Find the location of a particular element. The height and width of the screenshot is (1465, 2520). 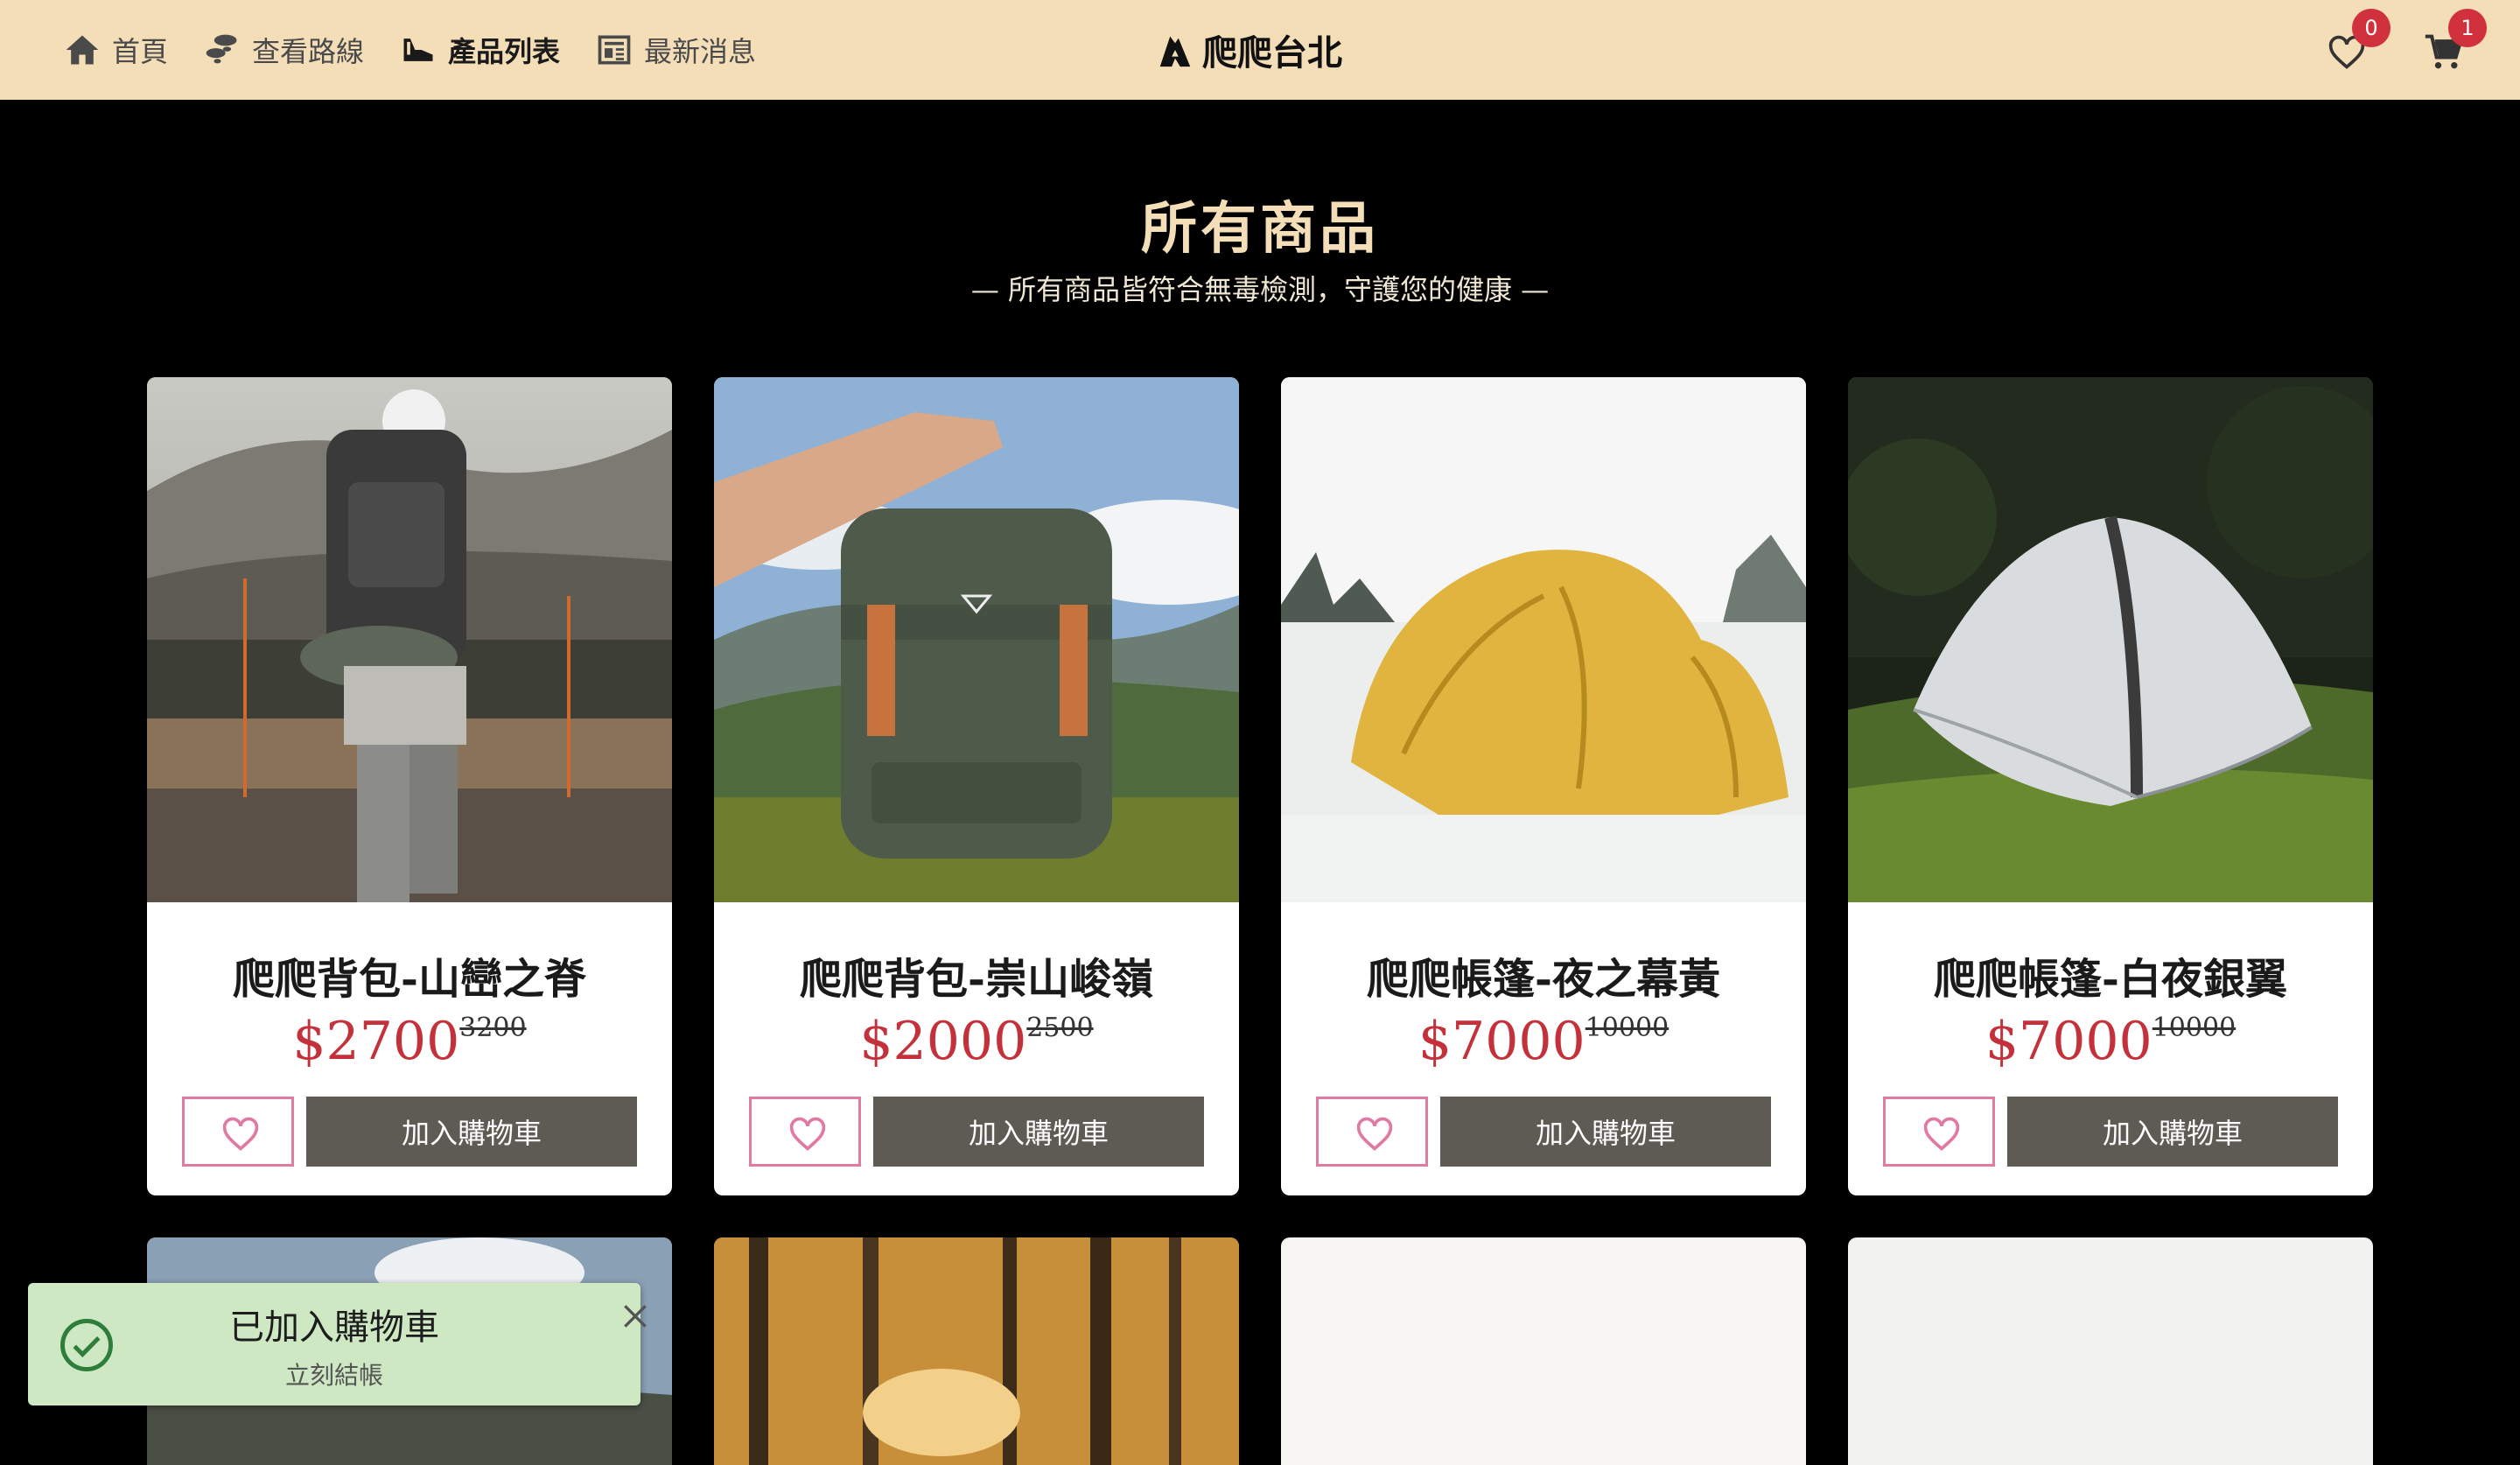

product-card: 爬爬帳篷-夜之幕黃 $700010000 加入購物車 is located at coordinates (1543, 786).